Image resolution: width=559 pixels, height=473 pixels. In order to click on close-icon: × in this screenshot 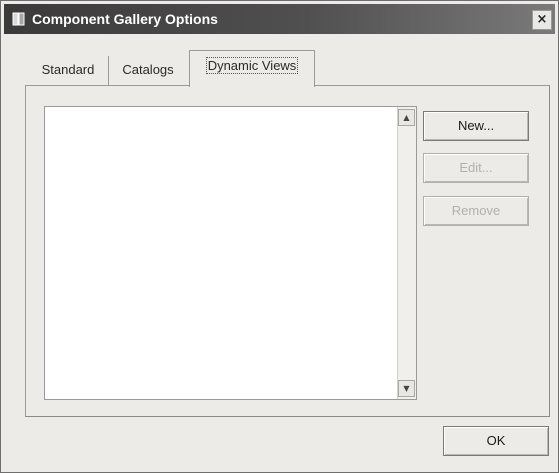, I will do `click(542, 19)`.